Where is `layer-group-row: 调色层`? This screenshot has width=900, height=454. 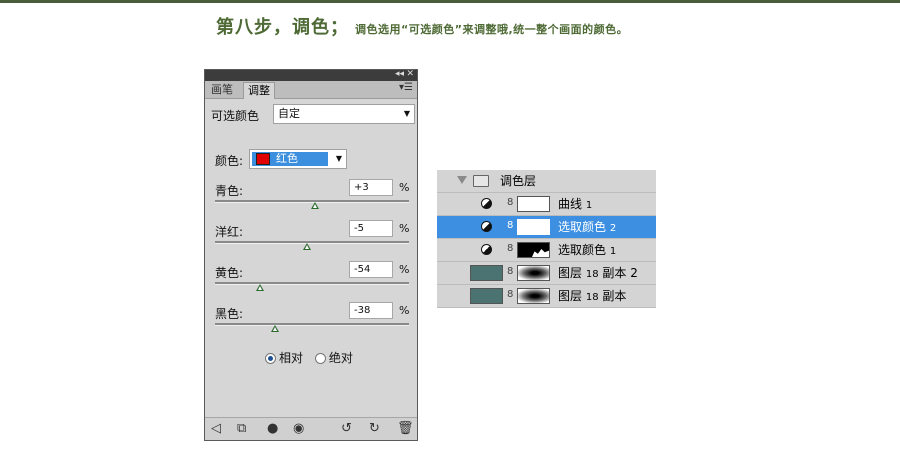 layer-group-row: 调色层 is located at coordinates (546, 181).